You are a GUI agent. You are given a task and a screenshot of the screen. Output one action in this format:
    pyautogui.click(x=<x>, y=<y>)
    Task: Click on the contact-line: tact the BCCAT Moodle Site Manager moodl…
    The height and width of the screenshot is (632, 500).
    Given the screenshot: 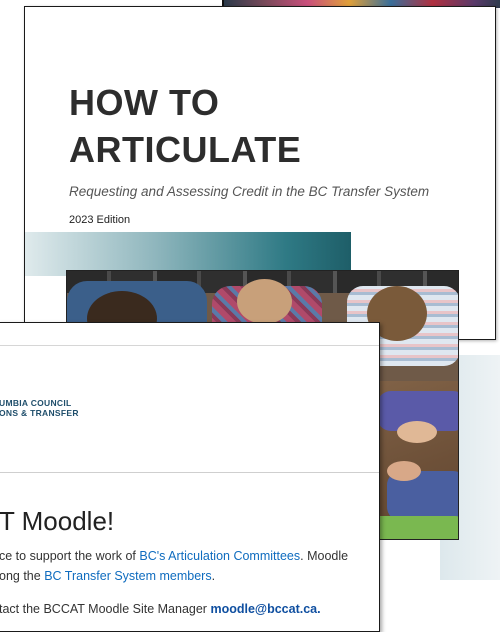 What is the action you would take?
    pyautogui.click(x=160, y=609)
    